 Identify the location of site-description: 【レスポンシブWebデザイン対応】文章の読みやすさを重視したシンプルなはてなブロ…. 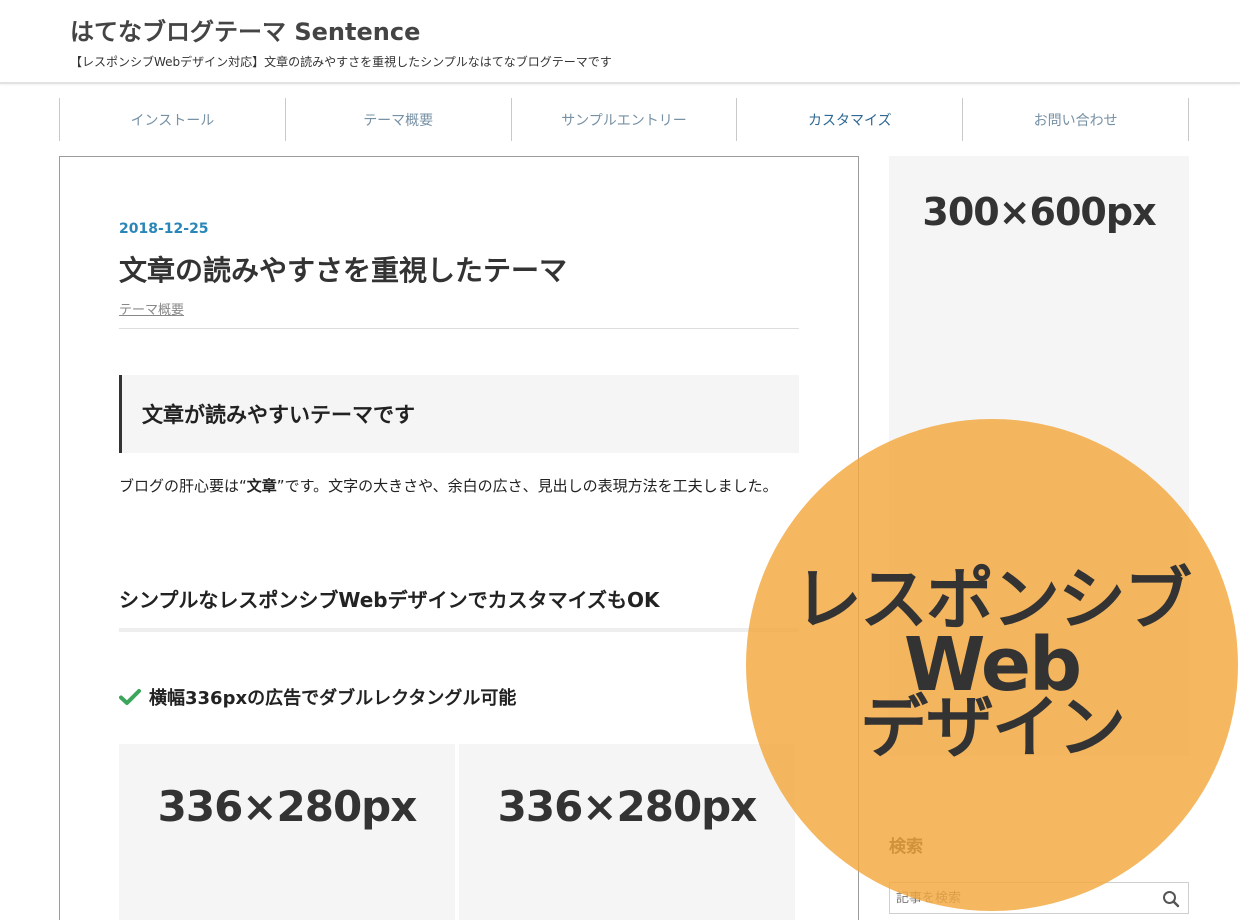
(341, 62).